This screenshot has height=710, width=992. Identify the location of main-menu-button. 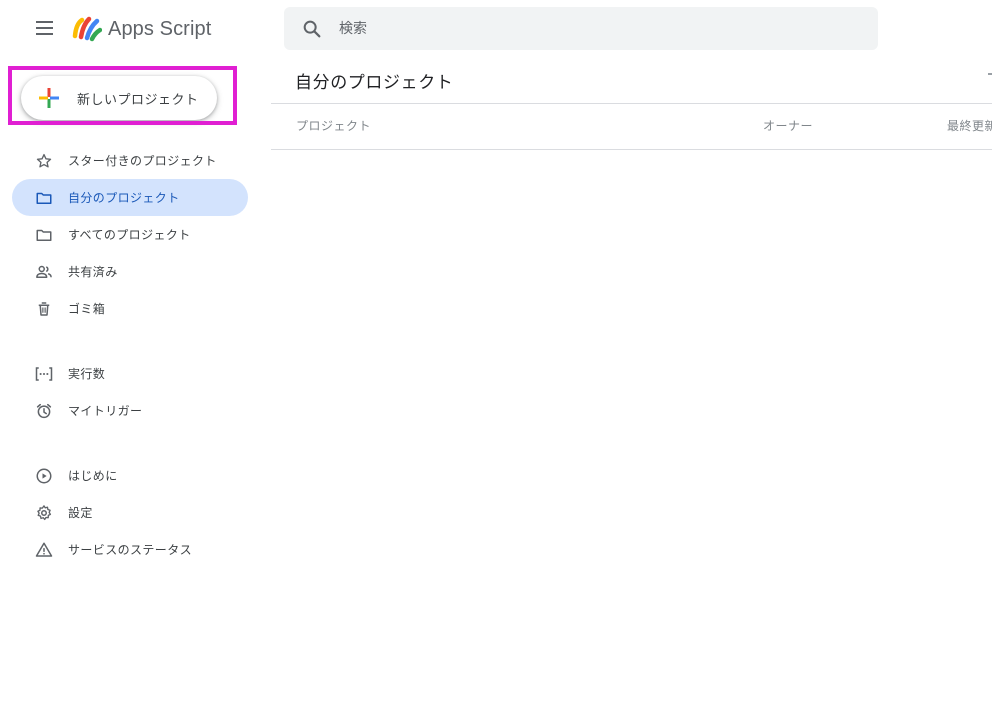
(45, 28).